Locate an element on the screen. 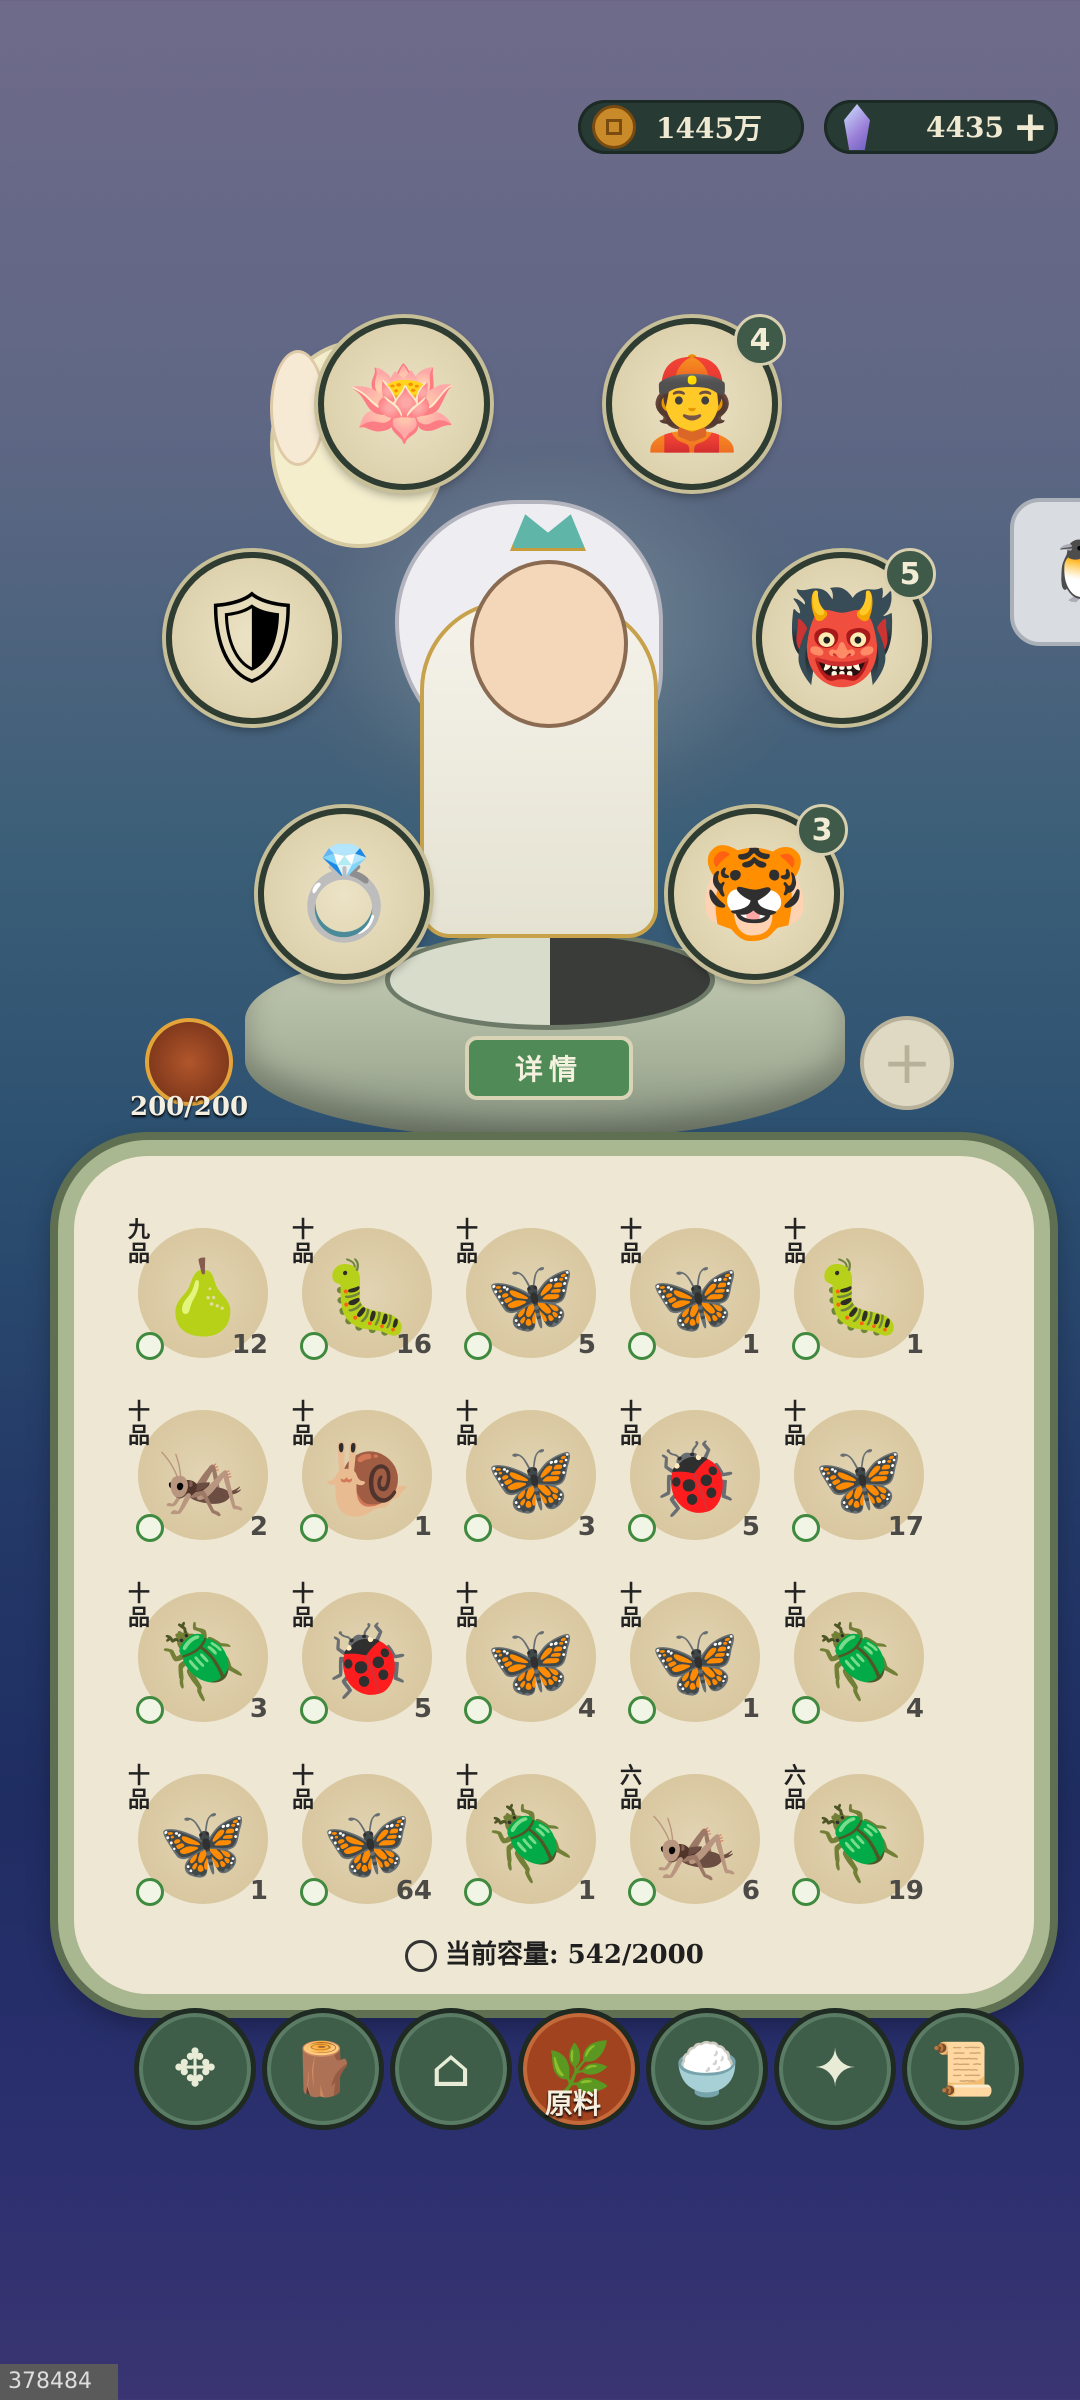  stamina-value: 200/200 is located at coordinates (189, 1107).